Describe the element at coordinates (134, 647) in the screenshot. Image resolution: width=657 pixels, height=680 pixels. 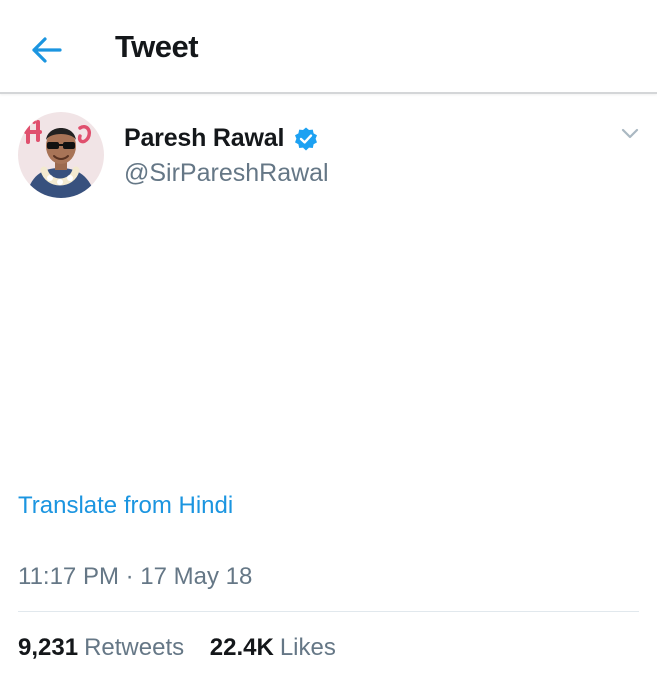
I see `retweets-label: Retweets` at that location.